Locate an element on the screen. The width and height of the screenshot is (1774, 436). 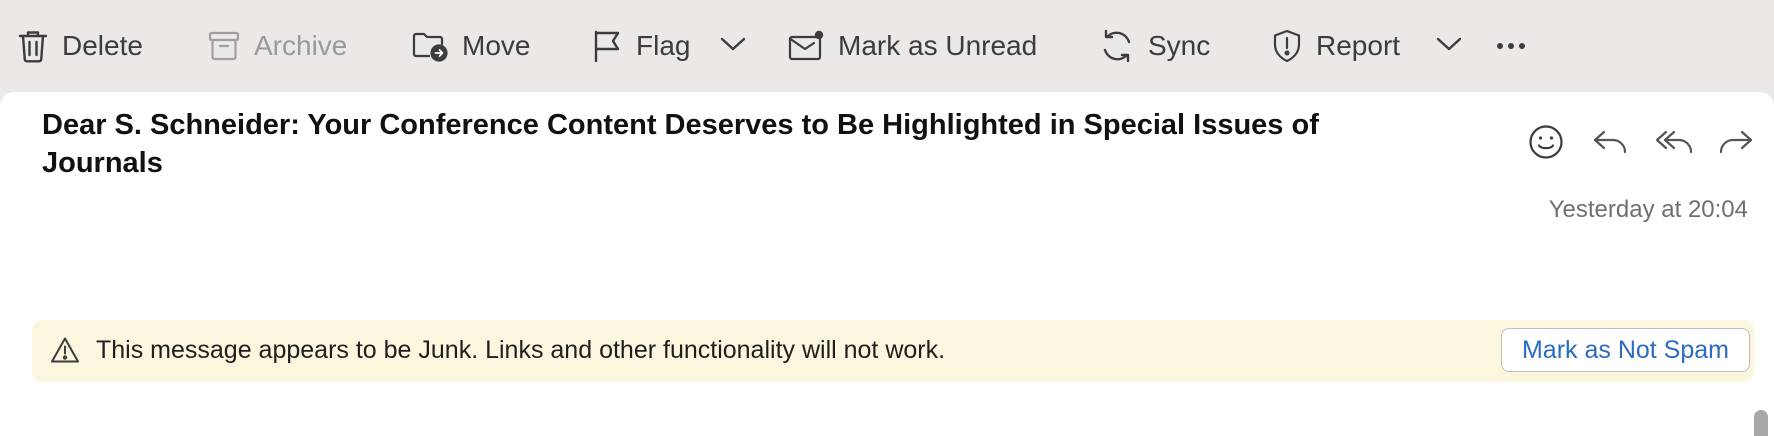
flag-options-chevron is located at coordinates (733, 46).